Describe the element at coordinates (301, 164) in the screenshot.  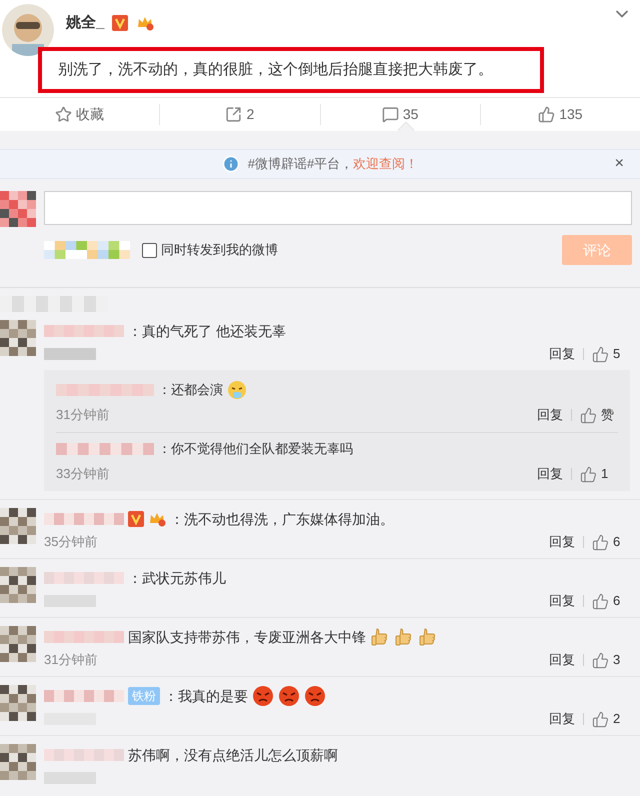
I see `notice-text: #微博辟谣#平台，` at that location.